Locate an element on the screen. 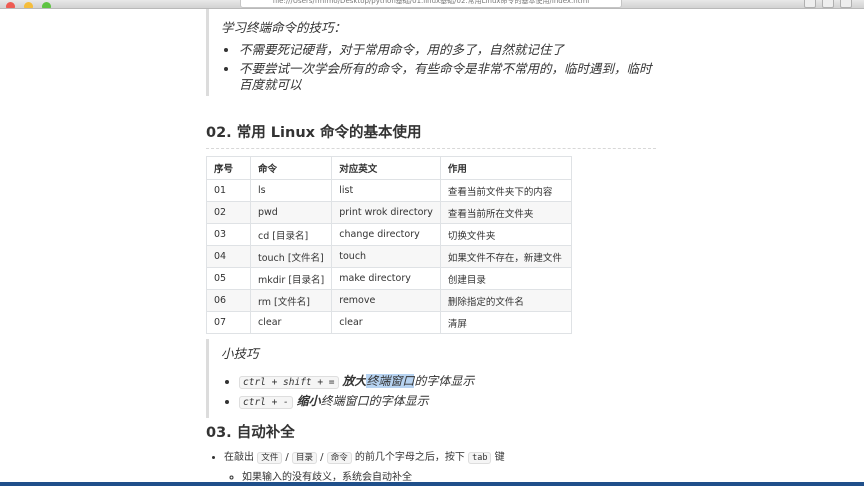 Image resolution: width=864 pixels, height=486 pixels. taskbar-strip is located at coordinates (432, 484).